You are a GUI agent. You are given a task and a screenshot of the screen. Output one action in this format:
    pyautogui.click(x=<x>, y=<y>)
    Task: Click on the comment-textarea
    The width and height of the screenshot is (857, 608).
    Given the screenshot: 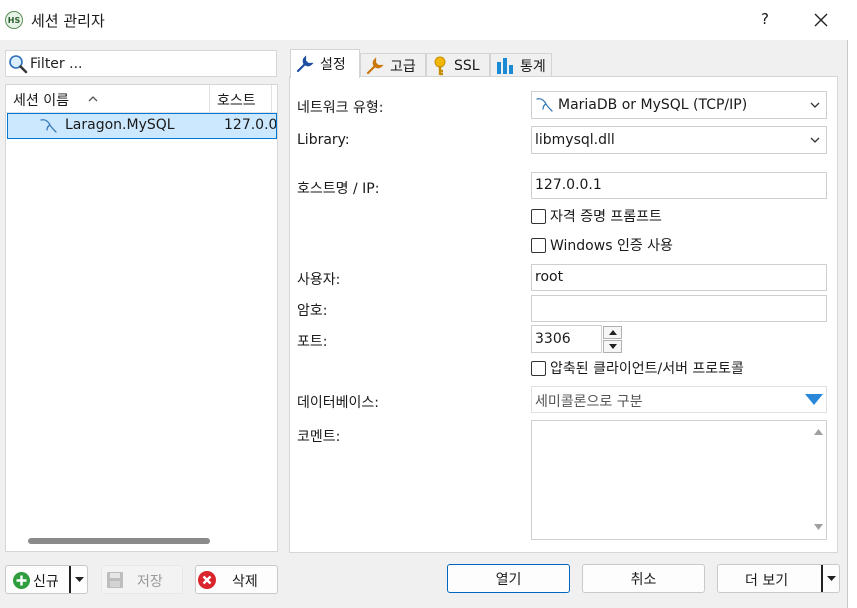 What is the action you would take?
    pyautogui.click(x=679, y=480)
    